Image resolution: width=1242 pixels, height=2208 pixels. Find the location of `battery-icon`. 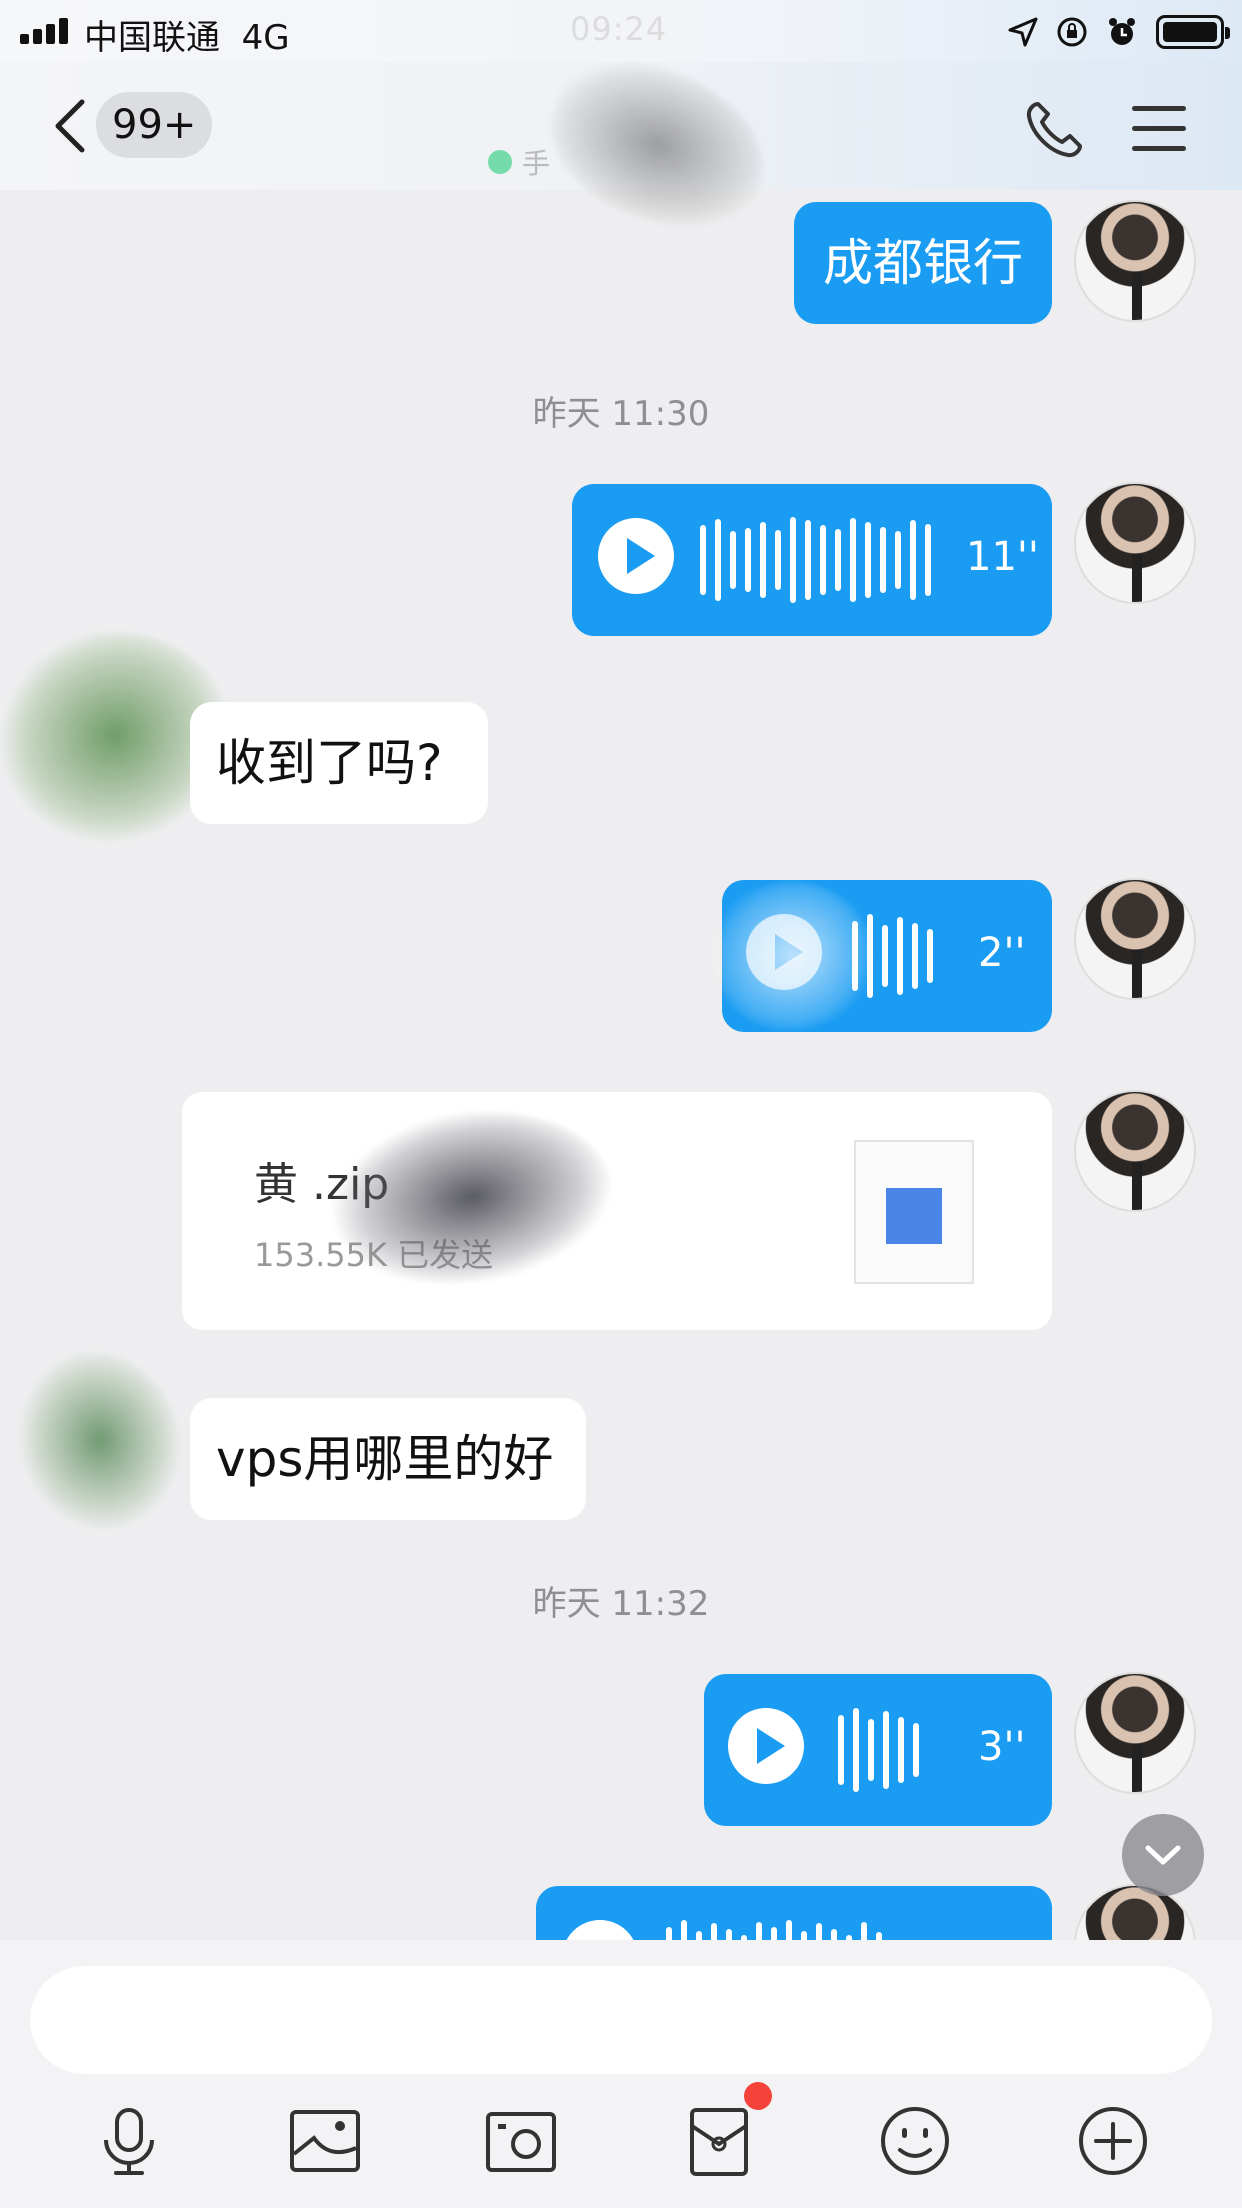

battery-icon is located at coordinates (1193, 32).